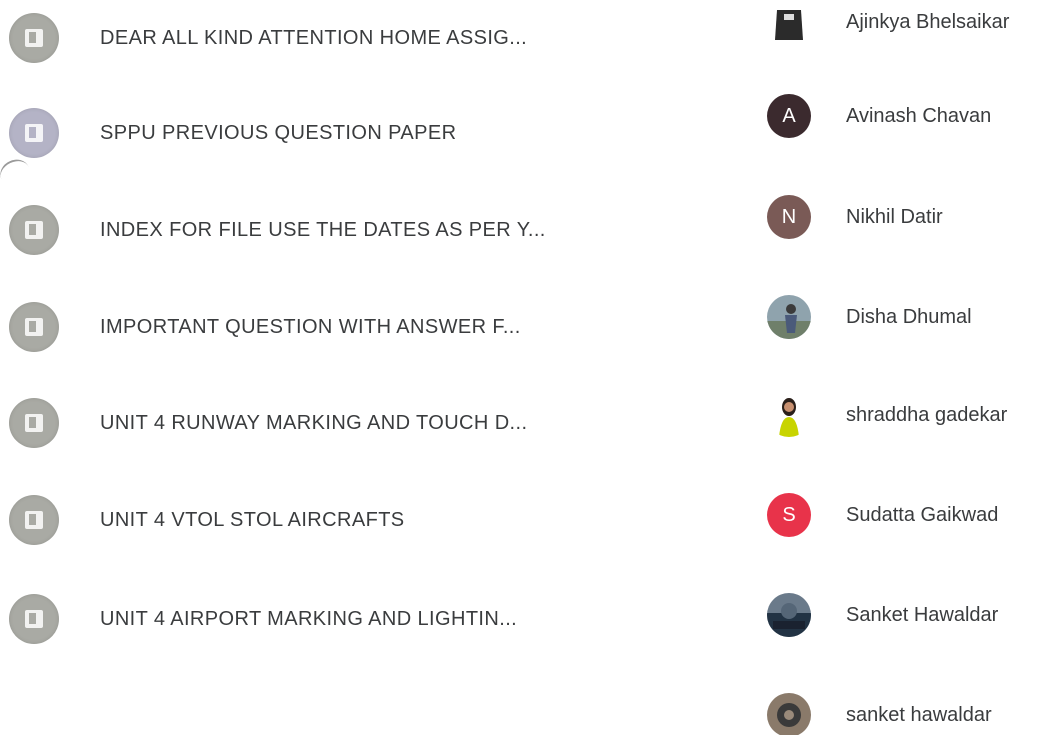  Describe the element at coordinates (789, 217) in the screenshot. I see `avatar-letter: N` at that location.